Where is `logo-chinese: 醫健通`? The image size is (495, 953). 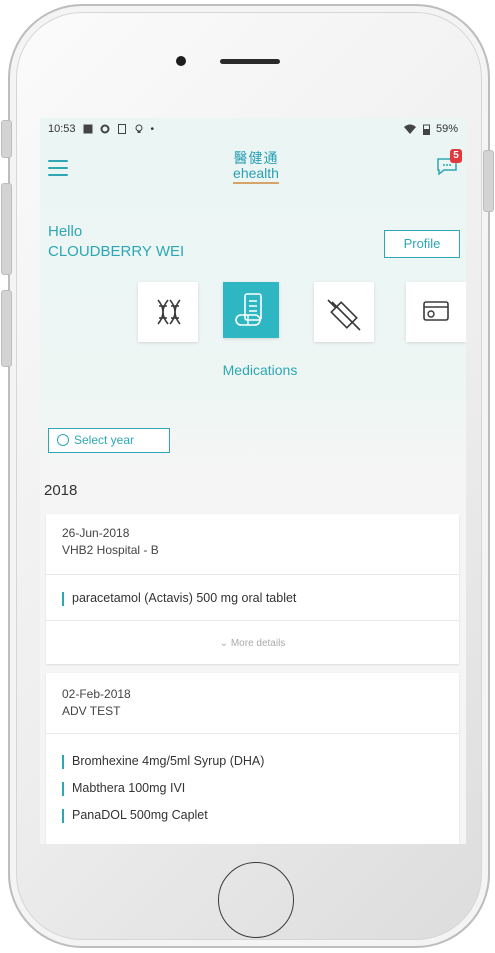
logo-chinese: 醫健通 is located at coordinates (256, 158).